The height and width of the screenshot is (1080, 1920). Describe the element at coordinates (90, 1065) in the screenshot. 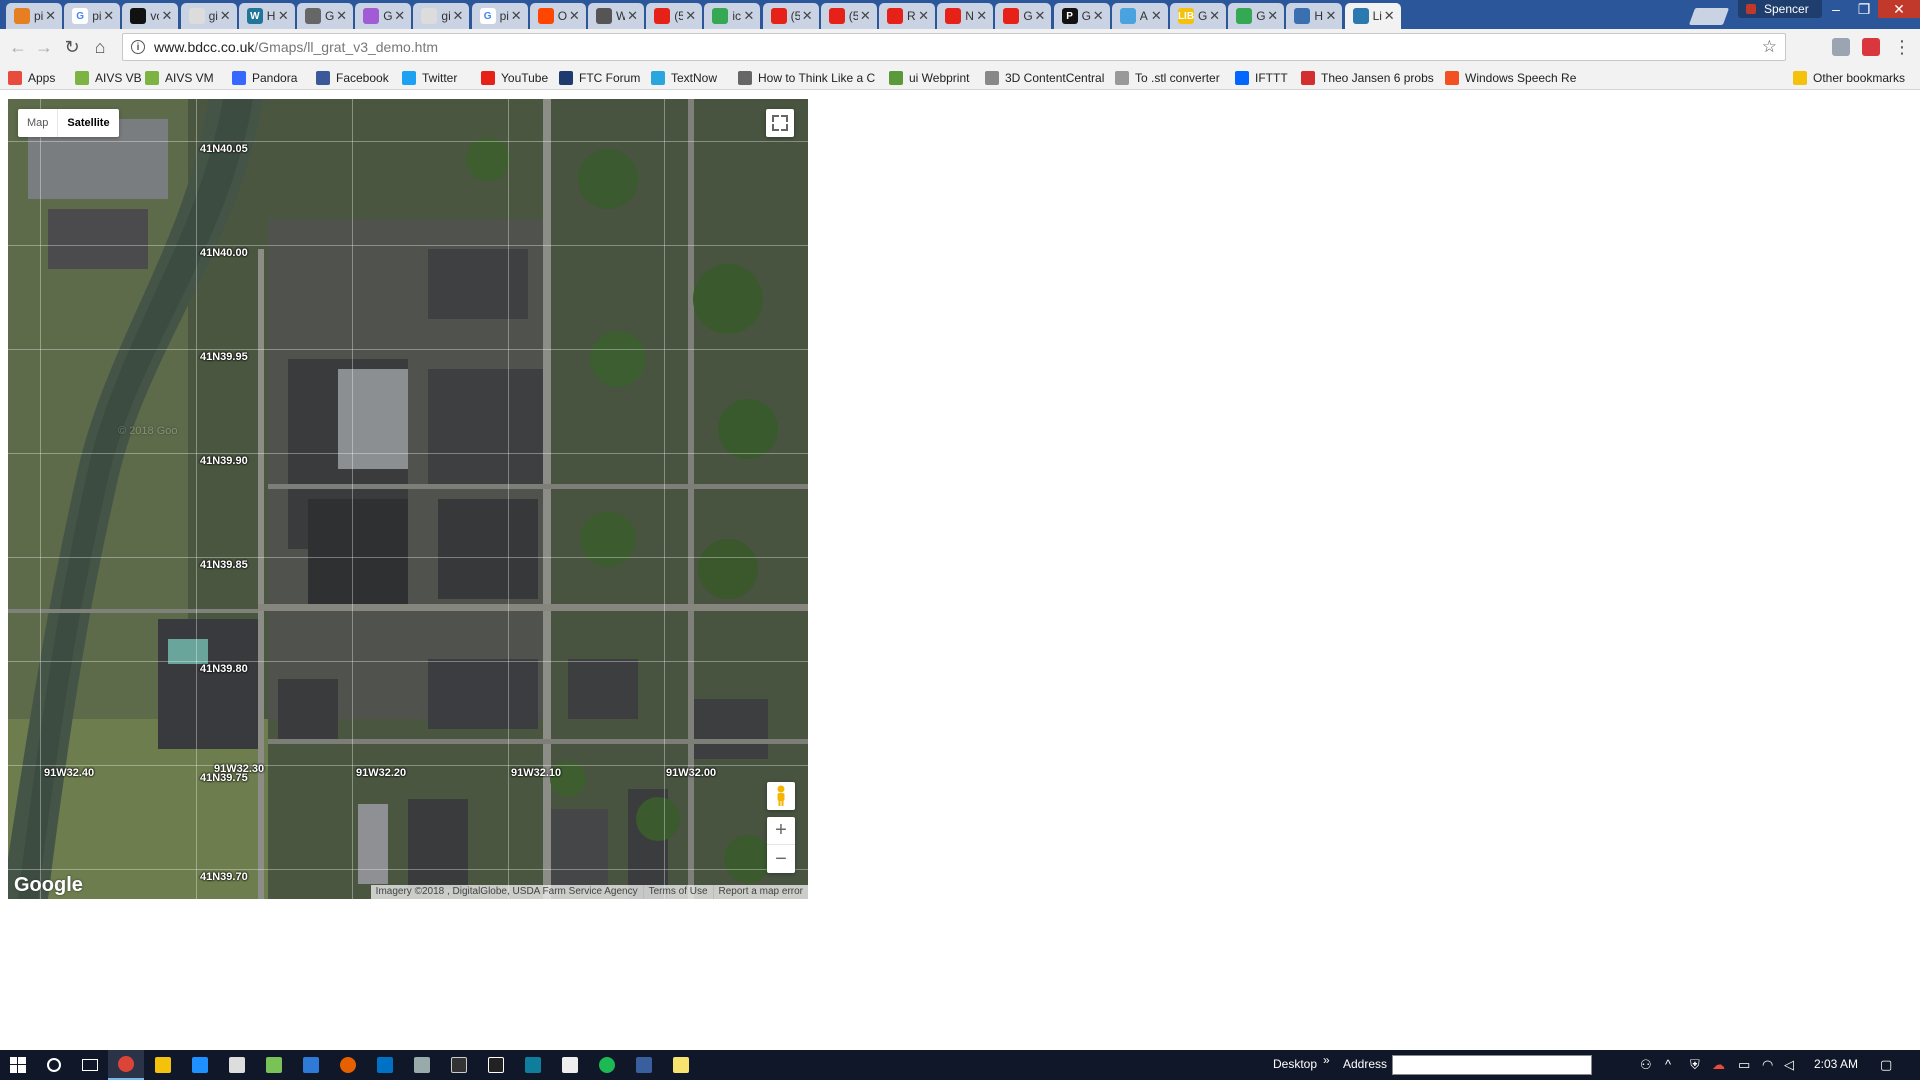

I see `task-view-button` at that location.